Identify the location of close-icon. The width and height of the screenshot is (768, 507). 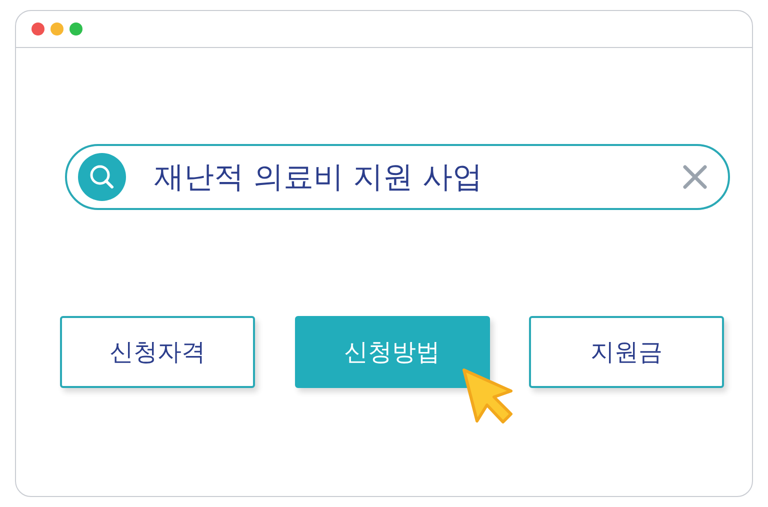
(695, 177).